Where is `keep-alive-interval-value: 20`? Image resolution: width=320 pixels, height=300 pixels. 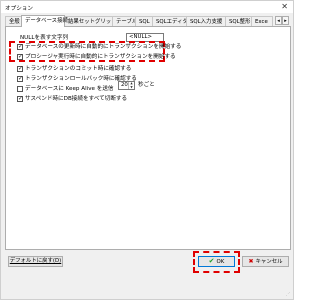
keep-alive-interval-value: 20 is located at coordinates (124, 85).